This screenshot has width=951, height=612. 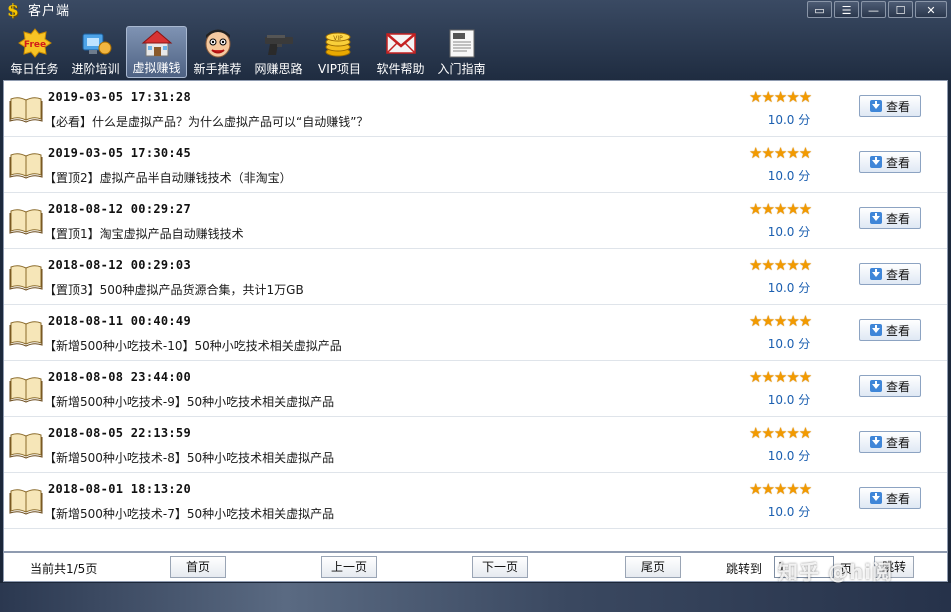 I want to click on item-title: 【新增500种小吃技术-9】50种小吃技术相关虚拟产品, so click(x=189, y=401).